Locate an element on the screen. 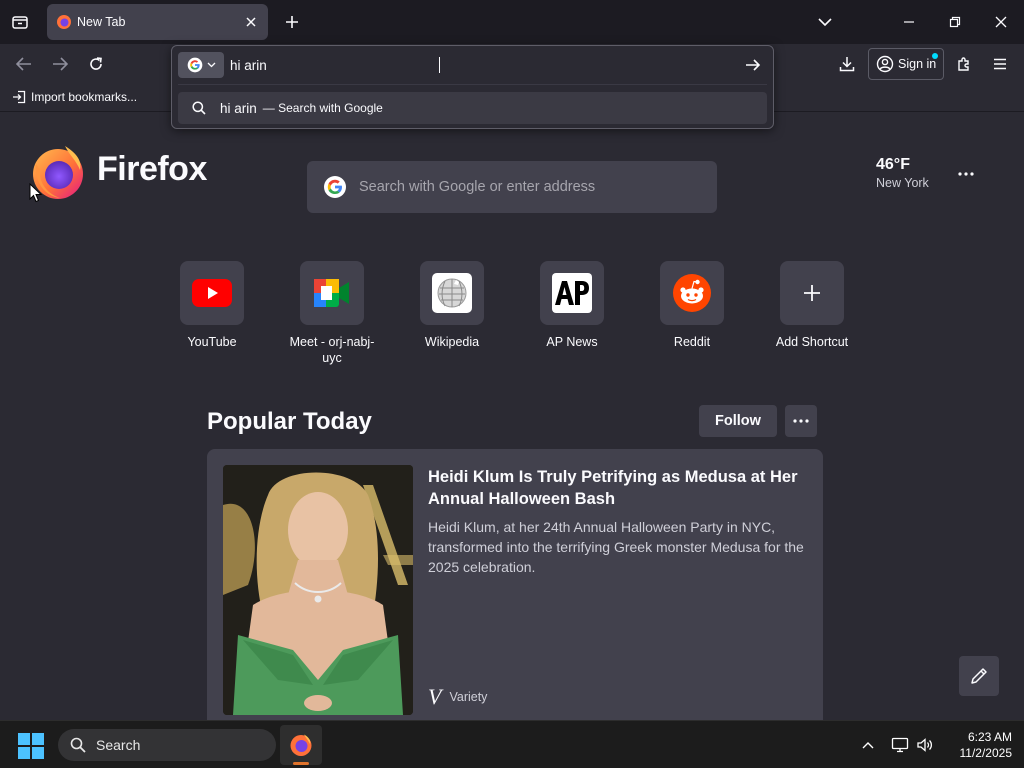 This screenshot has width=1024, height=768. search-engine-button is located at coordinates (201, 65).